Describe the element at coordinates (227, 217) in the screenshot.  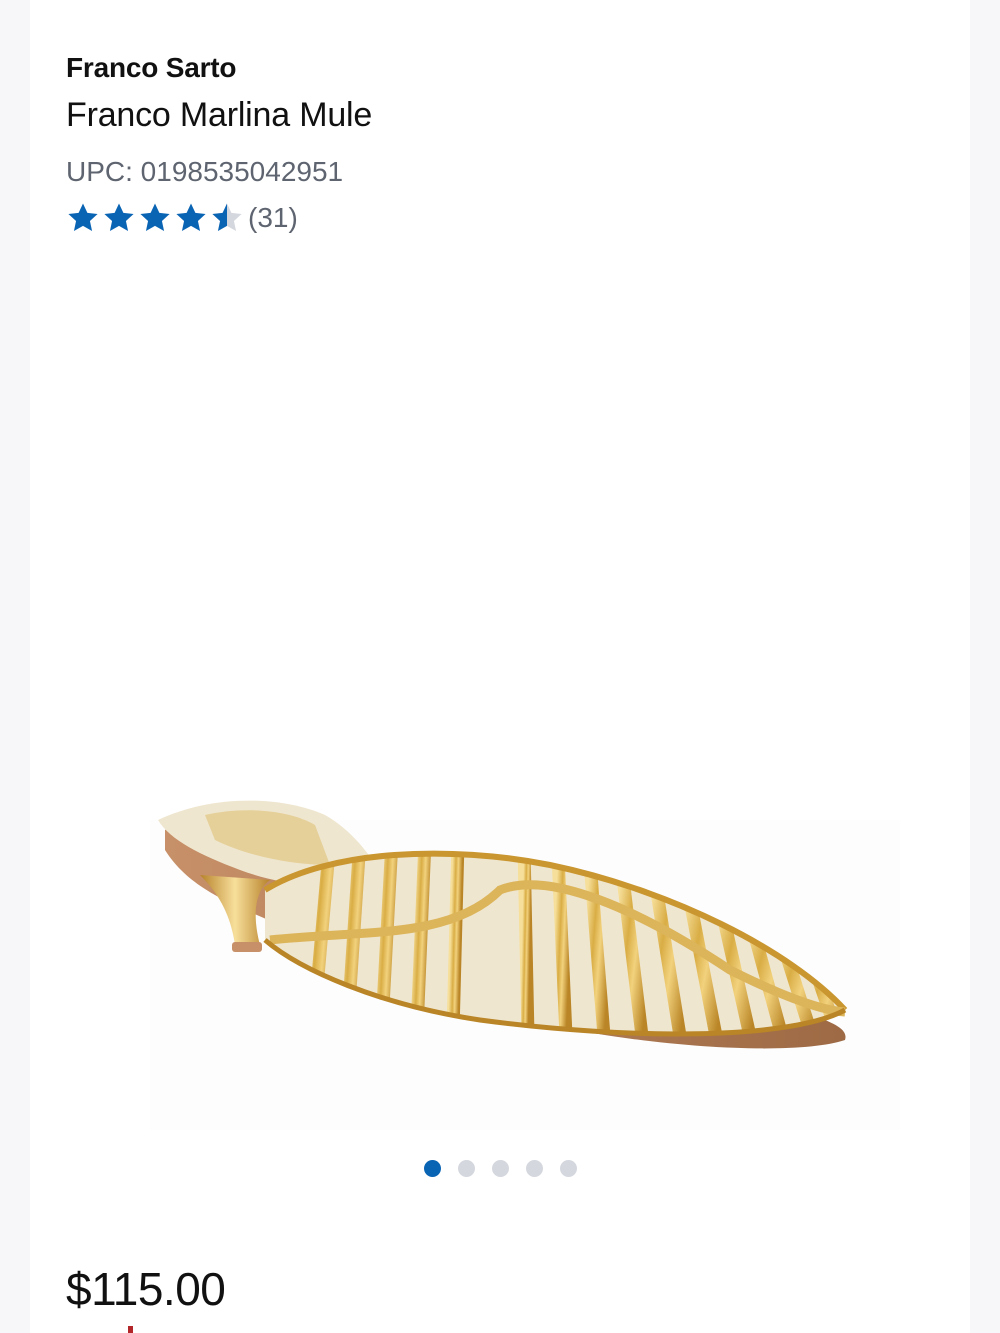
I see `half-star-icon` at that location.